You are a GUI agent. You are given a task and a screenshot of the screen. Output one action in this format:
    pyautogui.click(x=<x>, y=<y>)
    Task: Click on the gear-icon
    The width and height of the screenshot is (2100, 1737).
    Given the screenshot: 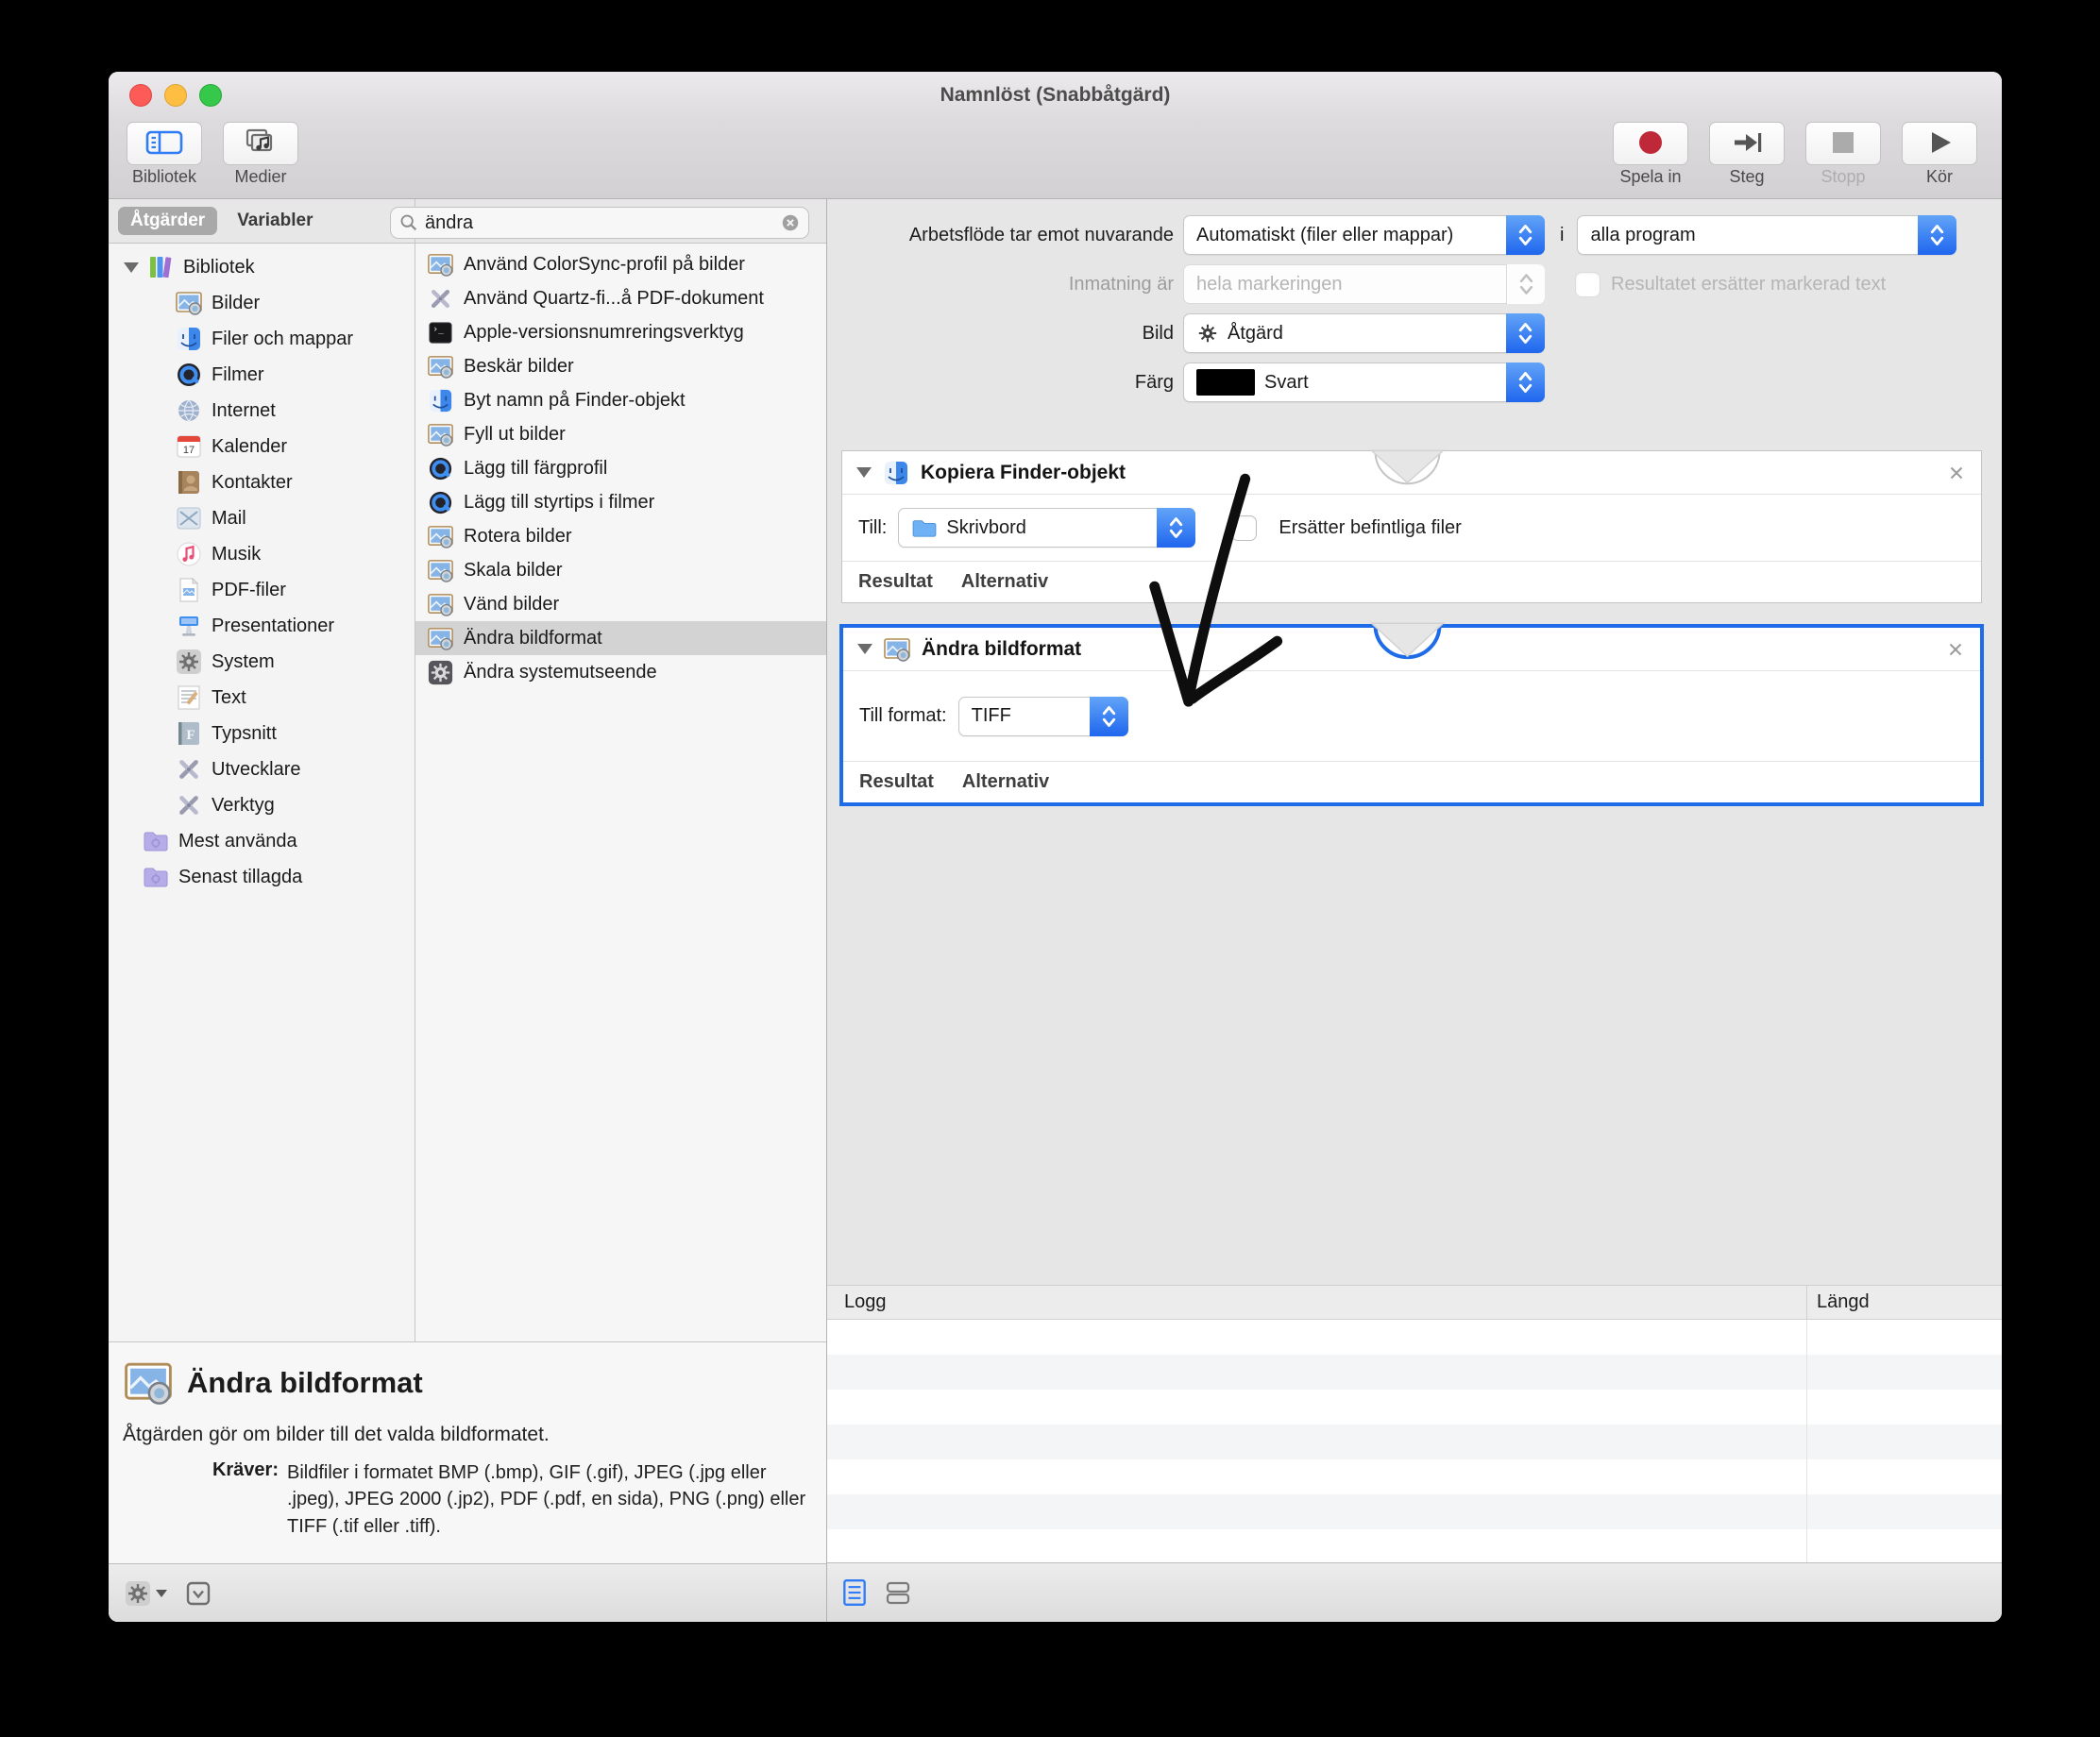 What is the action you would take?
    pyautogui.click(x=138, y=1593)
    